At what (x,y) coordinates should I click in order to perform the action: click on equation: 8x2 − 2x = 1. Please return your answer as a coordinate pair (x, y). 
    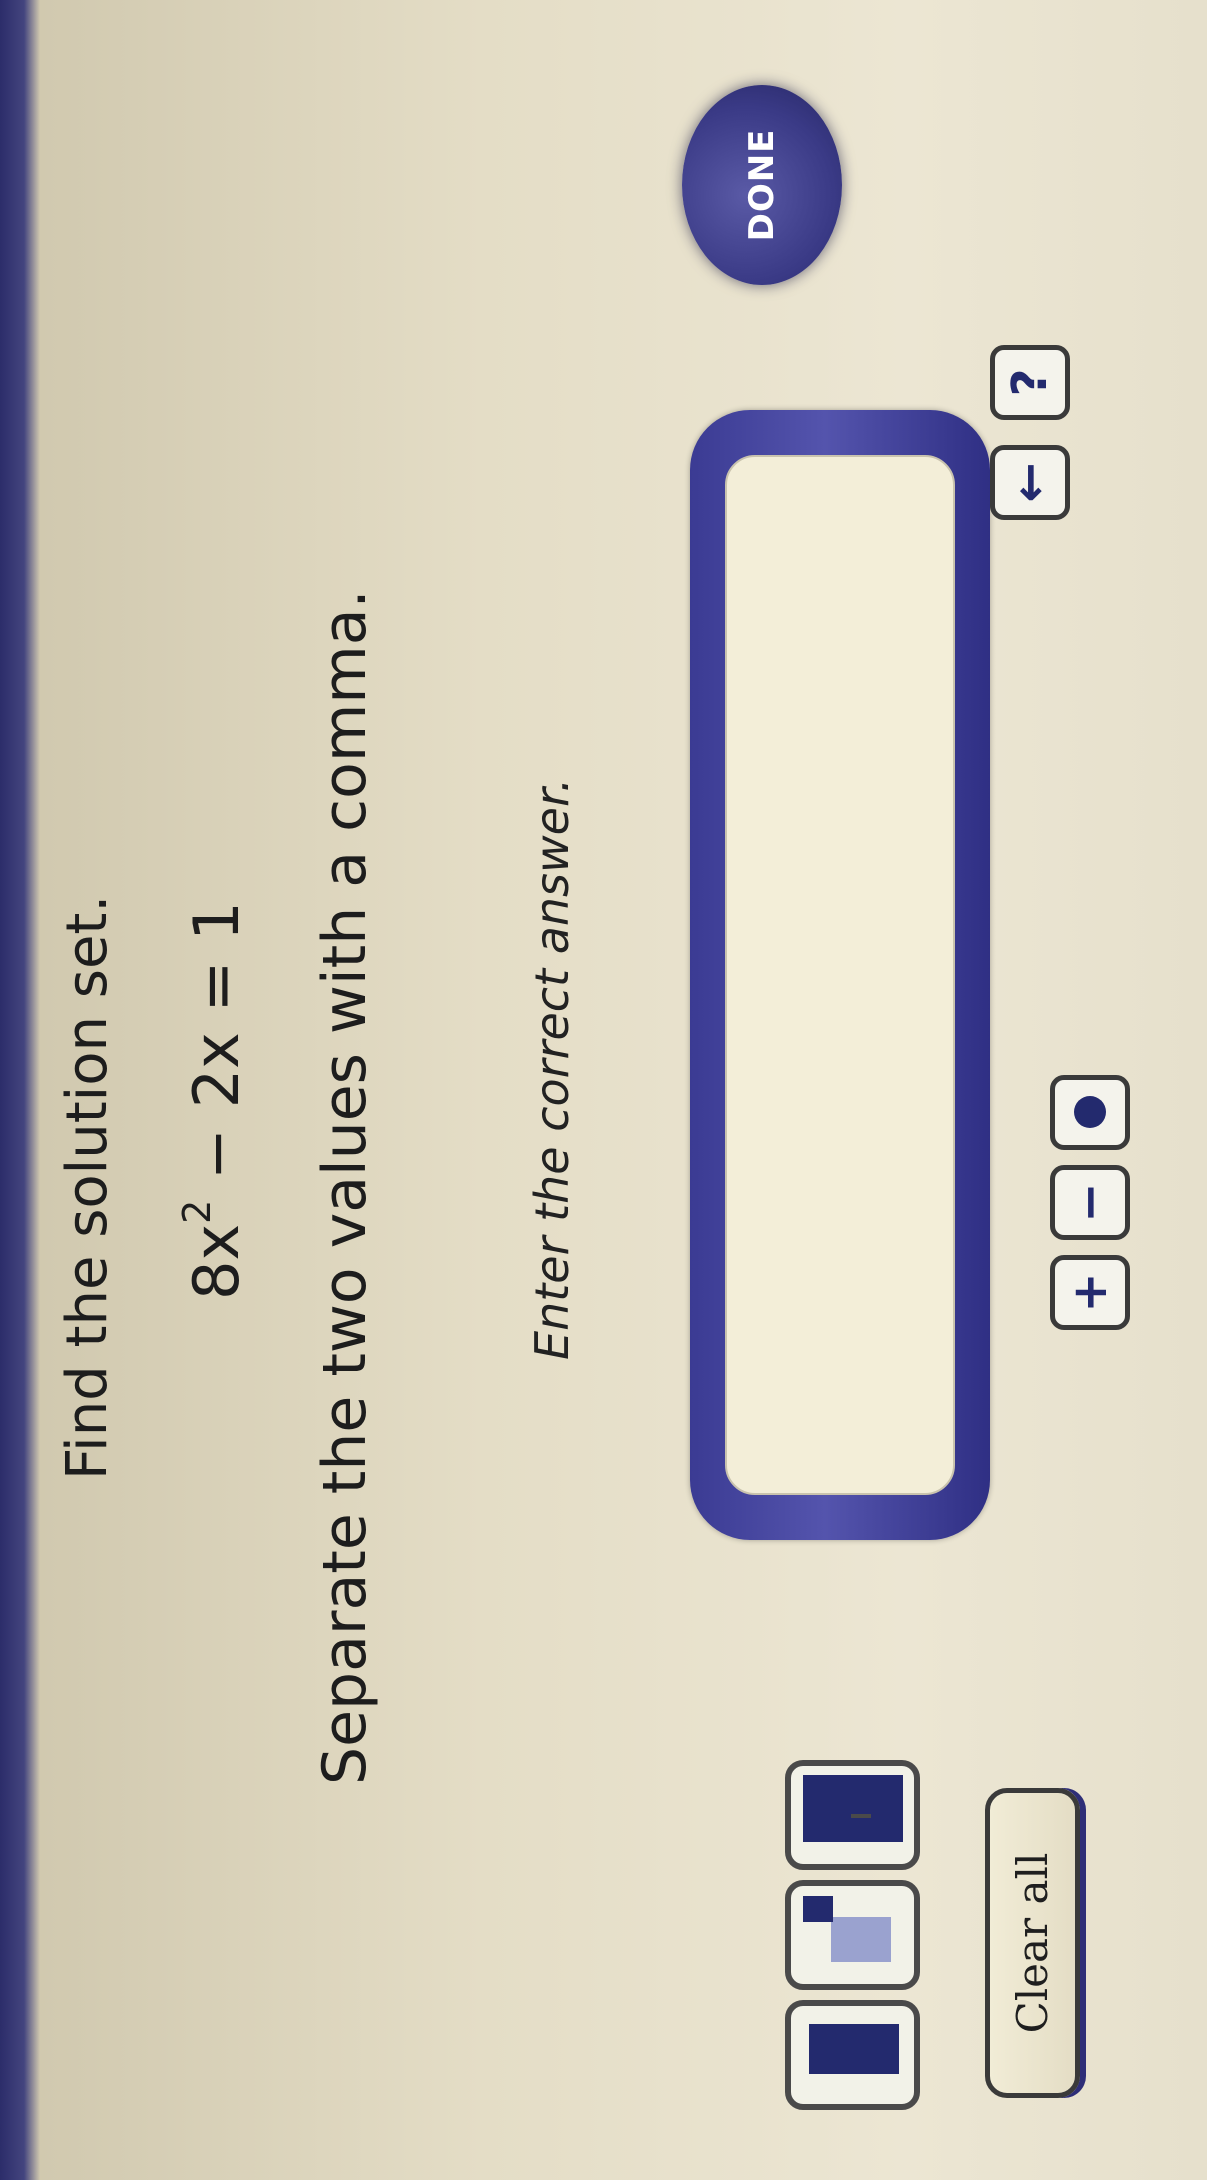
    Looking at the image, I should click on (214, 1100).